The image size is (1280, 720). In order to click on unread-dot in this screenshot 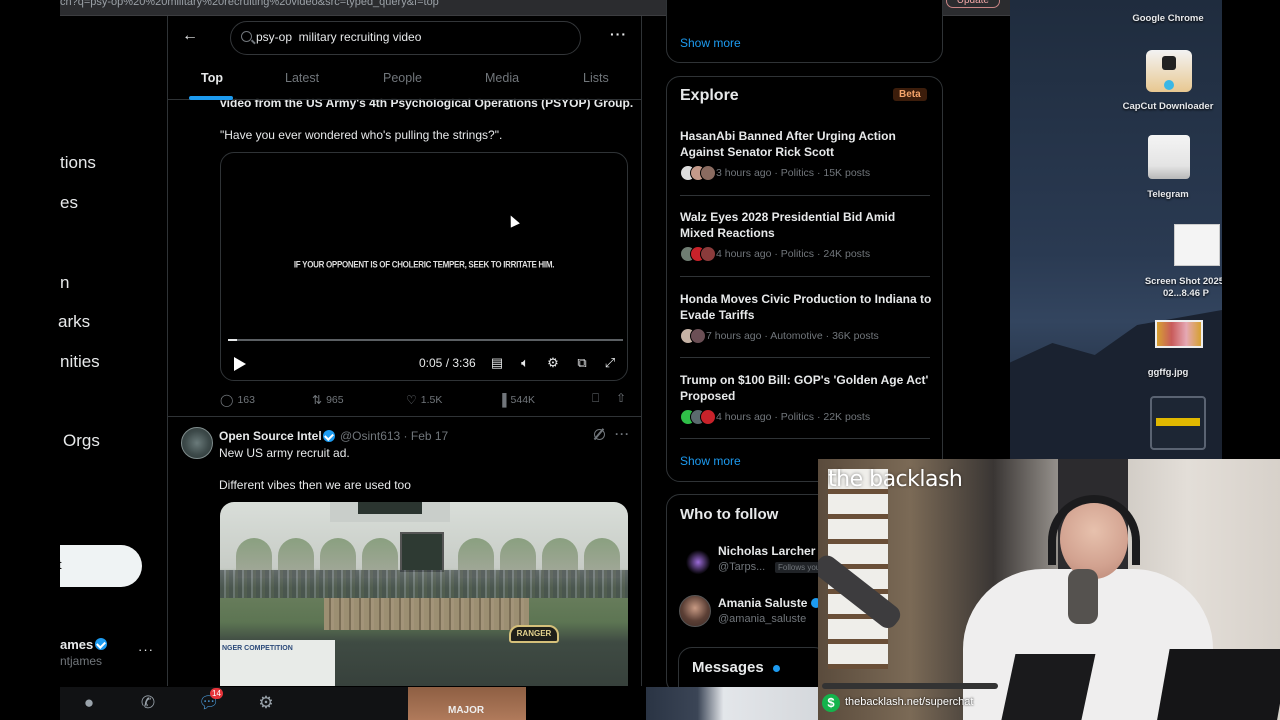, I will do `click(776, 668)`.